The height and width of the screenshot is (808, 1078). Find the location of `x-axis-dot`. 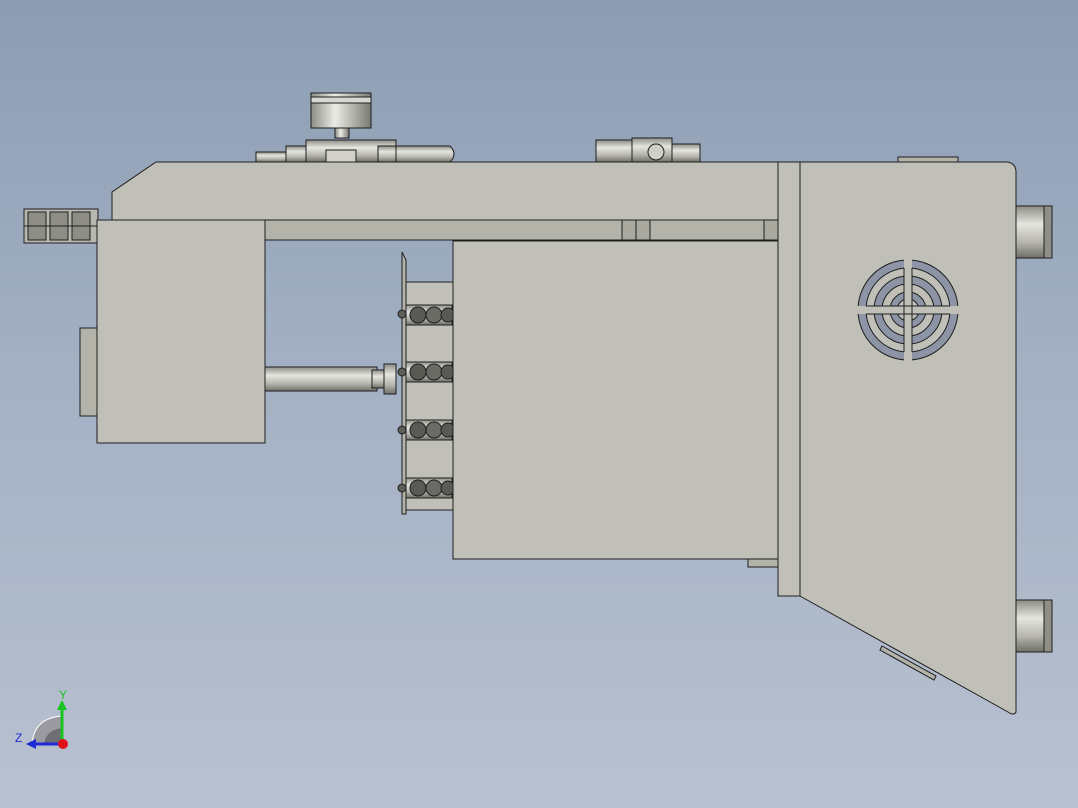

x-axis-dot is located at coordinates (63, 744).